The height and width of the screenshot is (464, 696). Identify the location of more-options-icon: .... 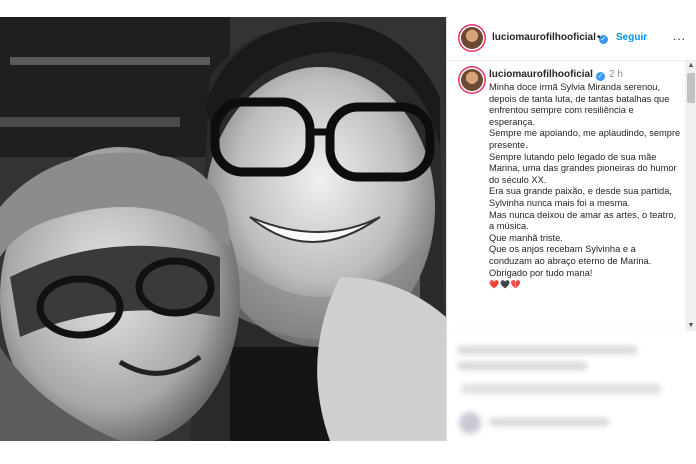
(679, 36).